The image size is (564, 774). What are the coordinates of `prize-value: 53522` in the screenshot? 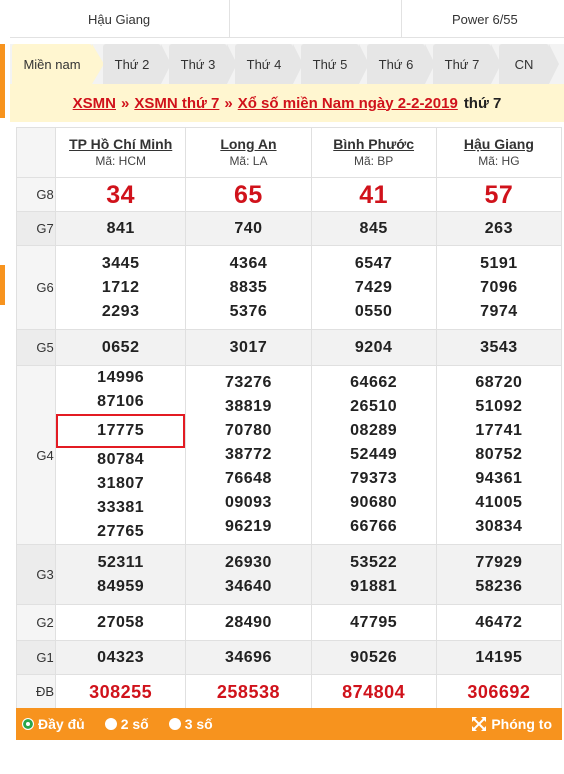 It's located at (374, 562).